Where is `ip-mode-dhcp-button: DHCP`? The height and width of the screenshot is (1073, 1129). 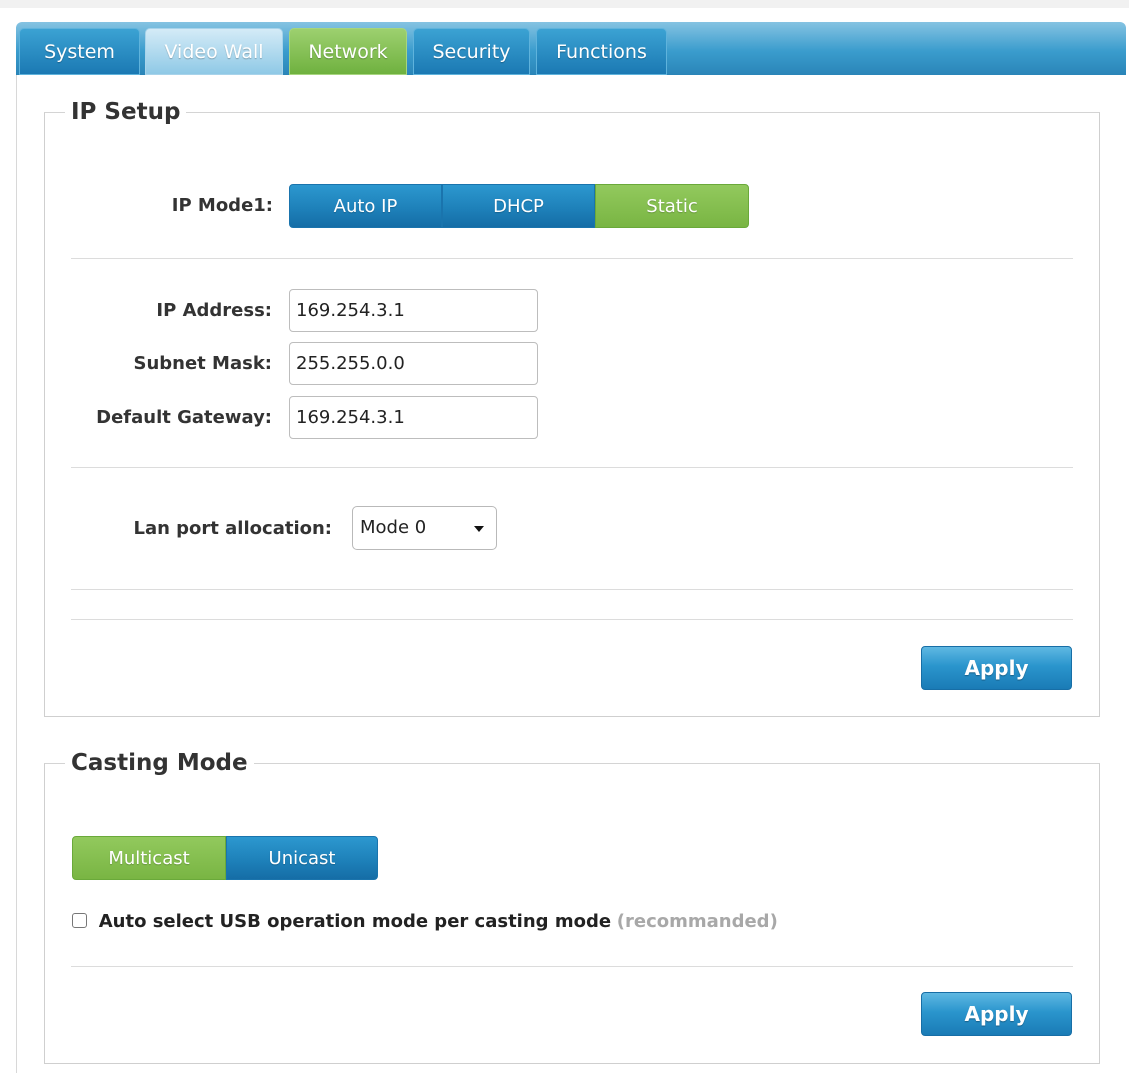
ip-mode-dhcp-button: DHCP is located at coordinates (518, 206).